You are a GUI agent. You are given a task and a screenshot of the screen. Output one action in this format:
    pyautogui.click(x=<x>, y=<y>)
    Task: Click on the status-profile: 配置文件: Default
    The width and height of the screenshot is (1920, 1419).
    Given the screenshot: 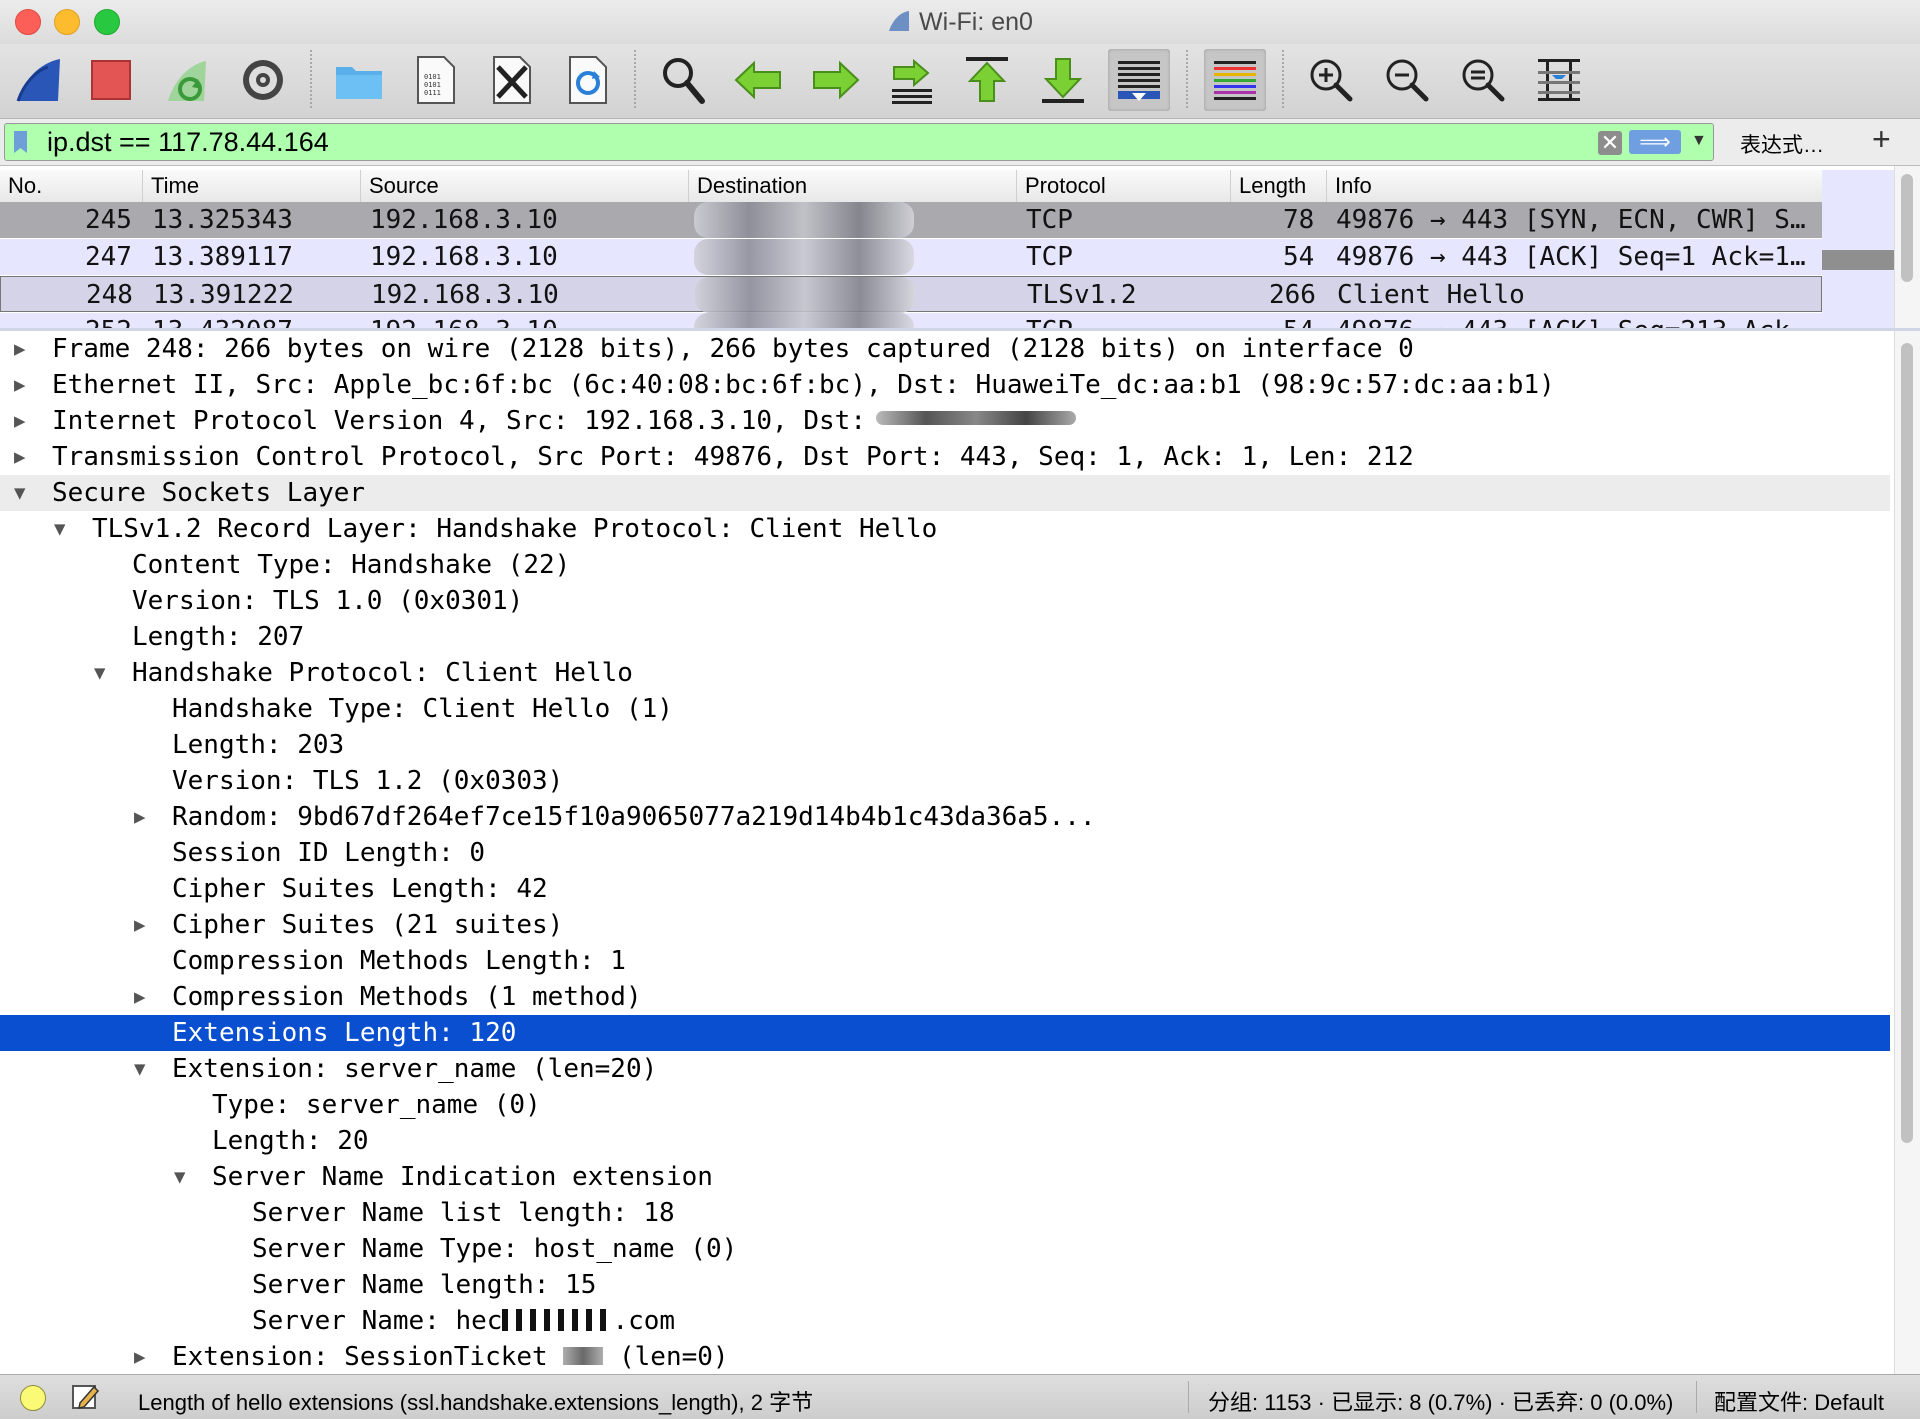 What is the action you would take?
    pyautogui.click(x=1799, y=1401)
    